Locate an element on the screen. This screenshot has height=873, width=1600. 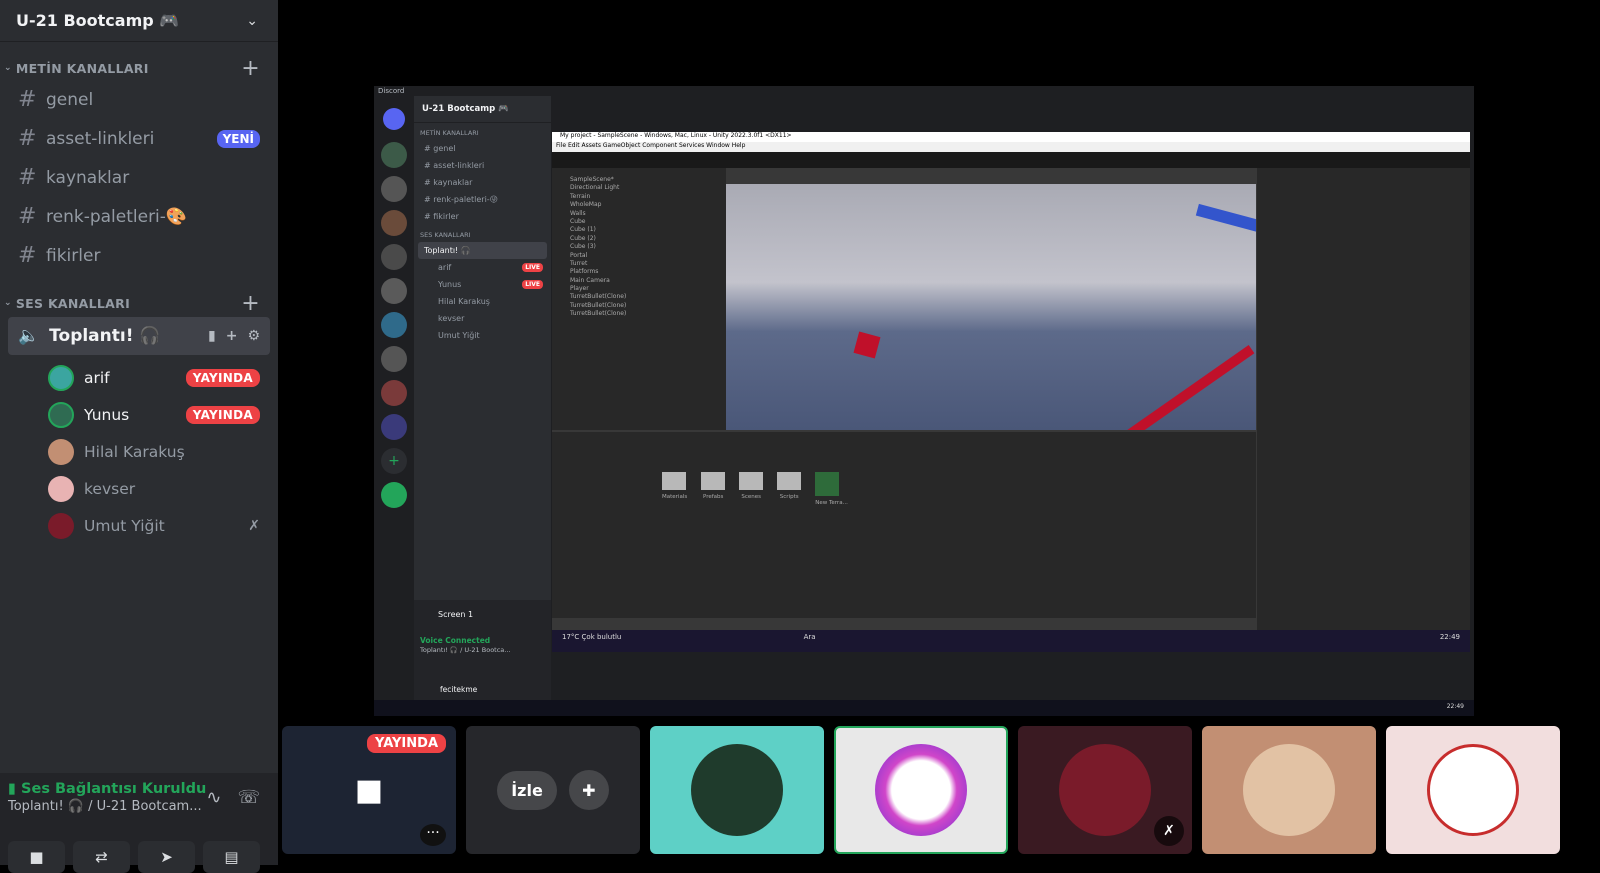
server-header: U-21 Bootcamp 🎮 ⌄ is located at coordinates (139, 21).